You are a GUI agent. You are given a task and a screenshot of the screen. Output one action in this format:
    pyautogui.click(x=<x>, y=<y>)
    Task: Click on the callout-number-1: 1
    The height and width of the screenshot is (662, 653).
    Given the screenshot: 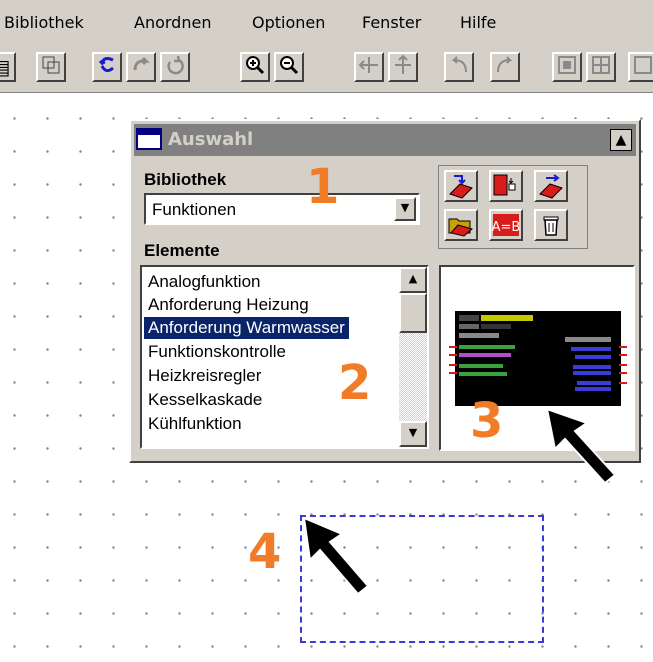 What is the action you would take?
    pyautogui.click(x=323, y=187)
    